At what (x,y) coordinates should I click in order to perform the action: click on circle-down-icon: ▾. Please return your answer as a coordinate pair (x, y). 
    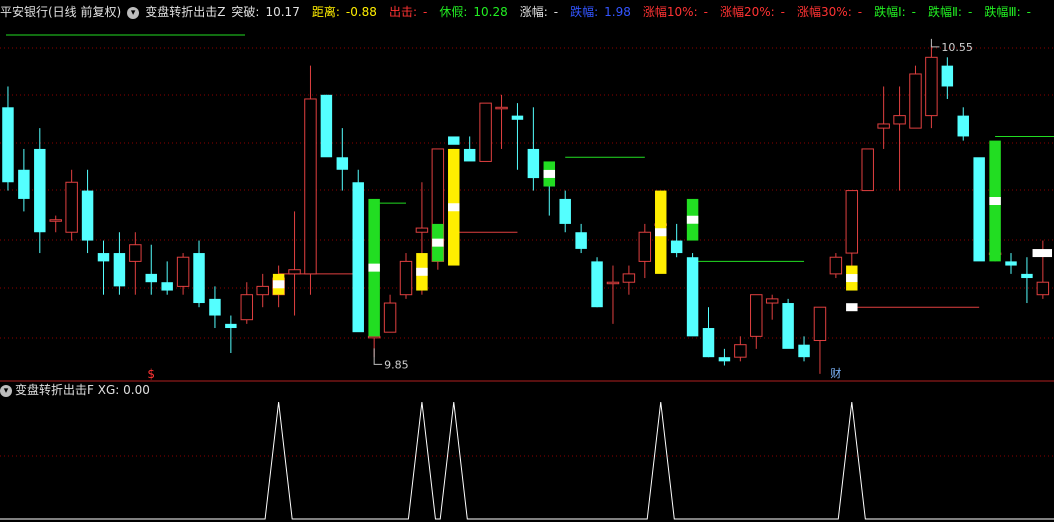
    Looking at the image, I should click on (6, 390).